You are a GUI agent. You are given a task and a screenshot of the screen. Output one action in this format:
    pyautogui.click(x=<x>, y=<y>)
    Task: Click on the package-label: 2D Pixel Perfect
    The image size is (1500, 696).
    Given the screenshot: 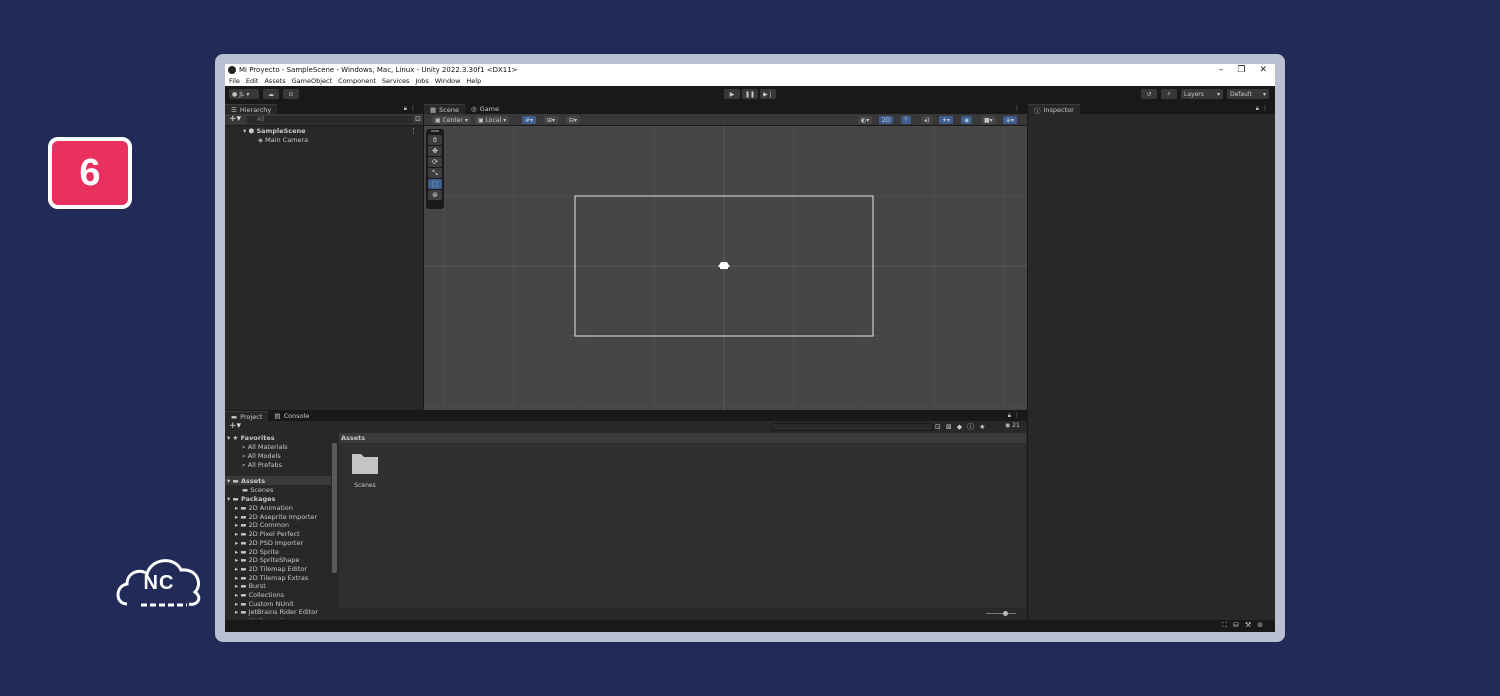 What is the action you would take?
    pyautogui.click(x=274, y=534)
    